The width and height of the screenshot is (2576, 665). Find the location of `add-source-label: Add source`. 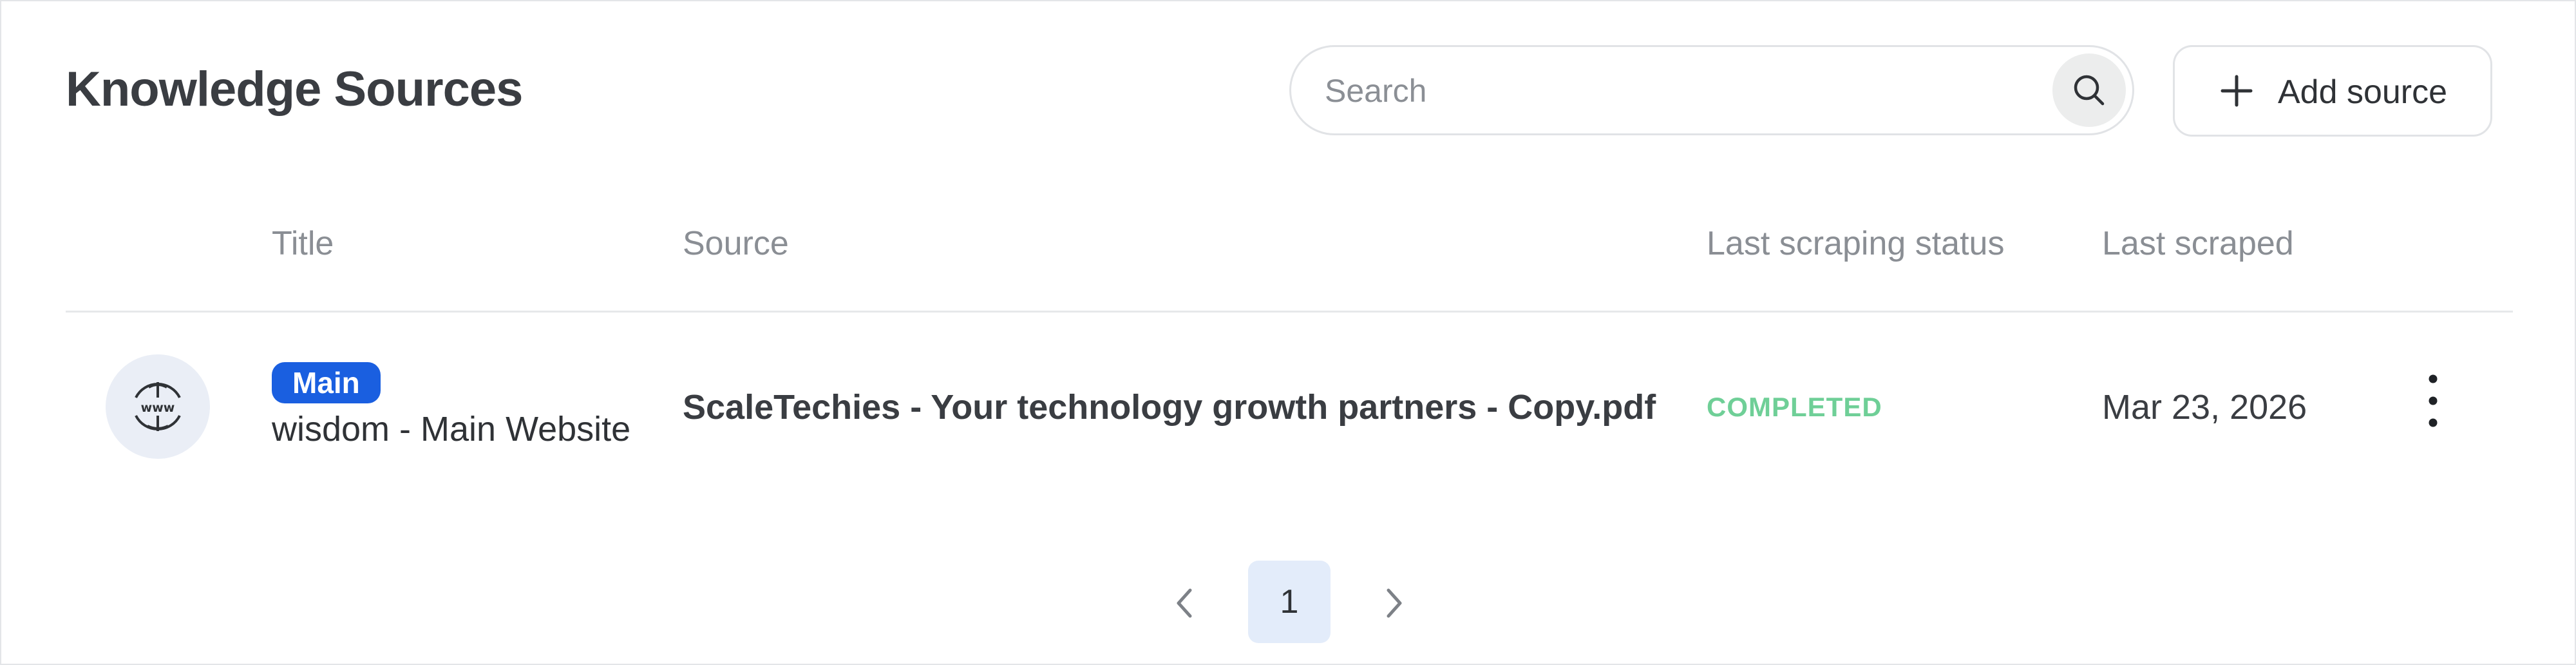

add-source-label: Add source is located at coordinates (2363, 92).